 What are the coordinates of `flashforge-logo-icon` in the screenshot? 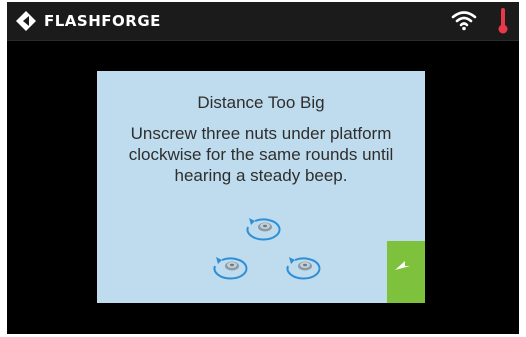 It's located at (26, 21).